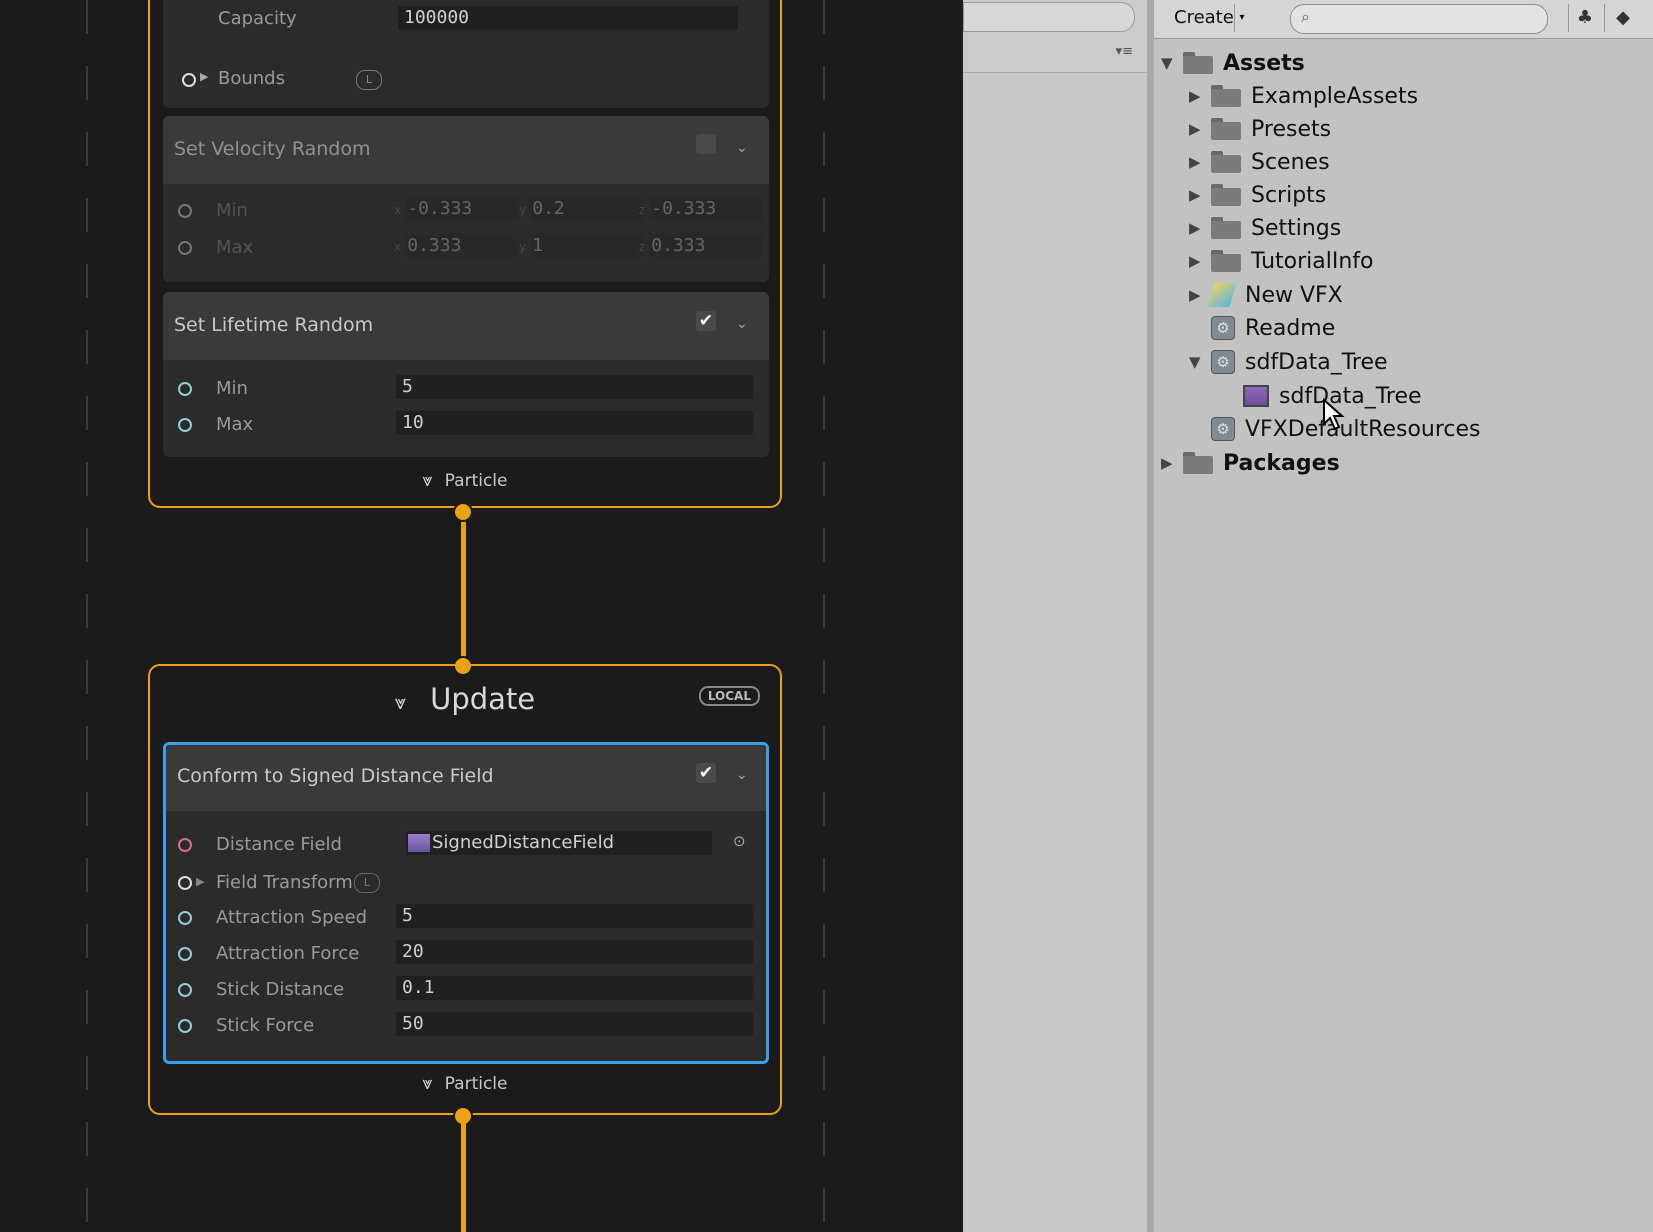 Image resolution: width=1653 pixels, height=1232 pixels. I want to click on filter-by-label-icon: ◆, so click(1622, 18).